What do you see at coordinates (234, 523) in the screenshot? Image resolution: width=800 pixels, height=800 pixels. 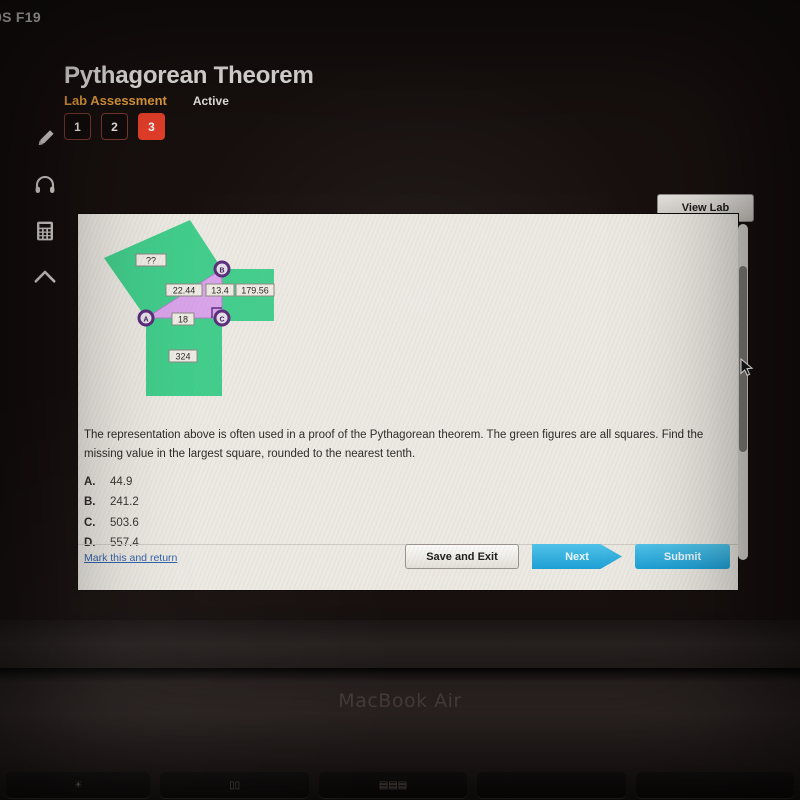 I see `choice-c: C. 503.6` at bounding box center [234, 523].